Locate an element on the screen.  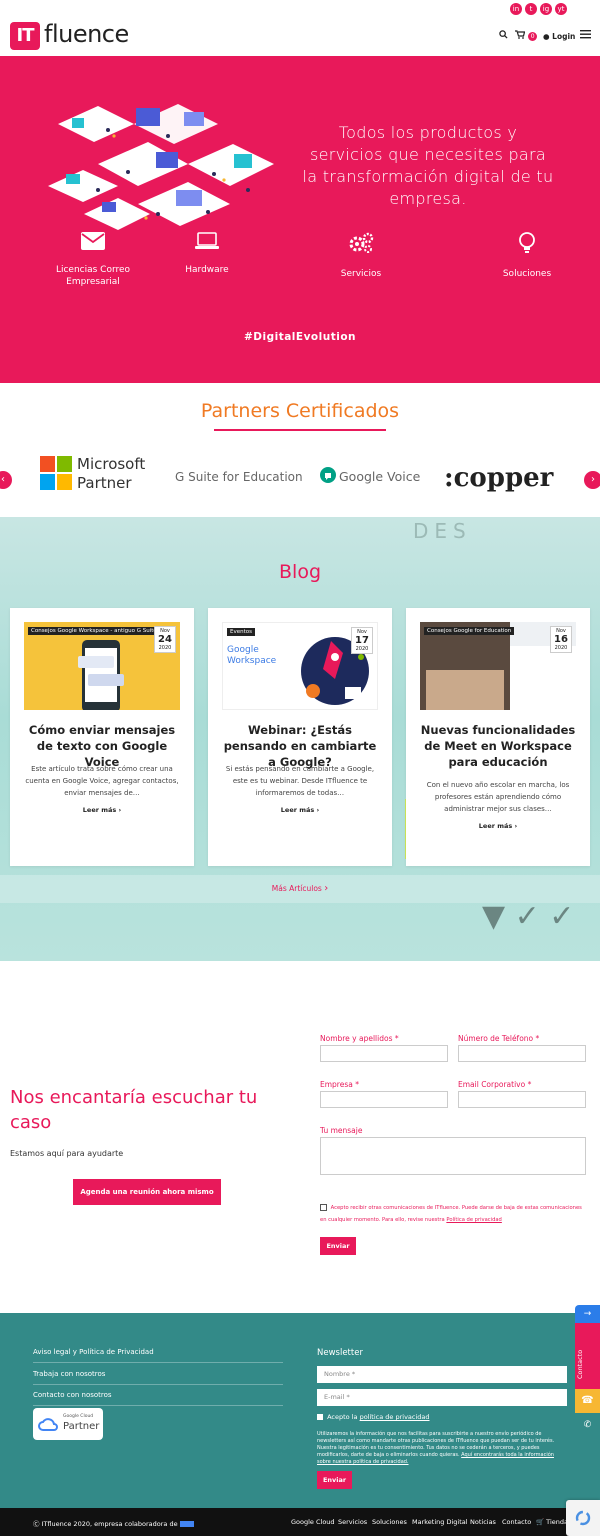
google-cloud-partner-badge: Google Cloud Partner is located at coordinates (68, 1424).